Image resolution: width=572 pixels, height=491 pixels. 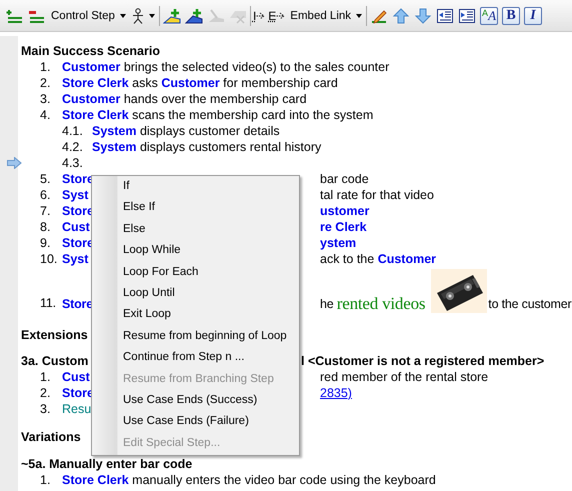 I want to click on italic-button: I, so click(x=533, y=15).